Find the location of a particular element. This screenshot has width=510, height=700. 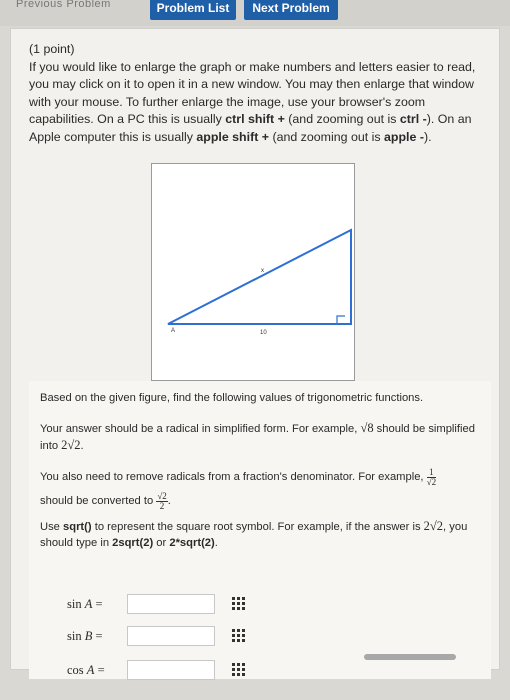

intro-mid1: (and zooming out is is located at coordinates (342, 119).